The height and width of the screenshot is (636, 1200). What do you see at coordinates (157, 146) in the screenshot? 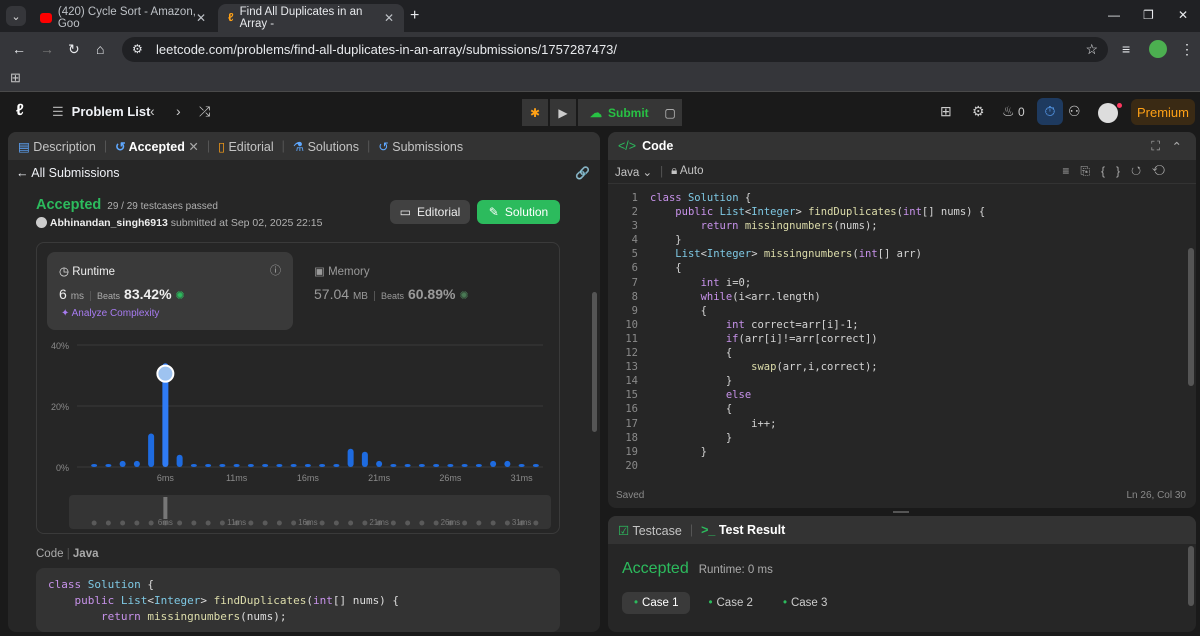
I see `tab-accepted: ↺ Accepted ✕` at bounding box center [157, 146].